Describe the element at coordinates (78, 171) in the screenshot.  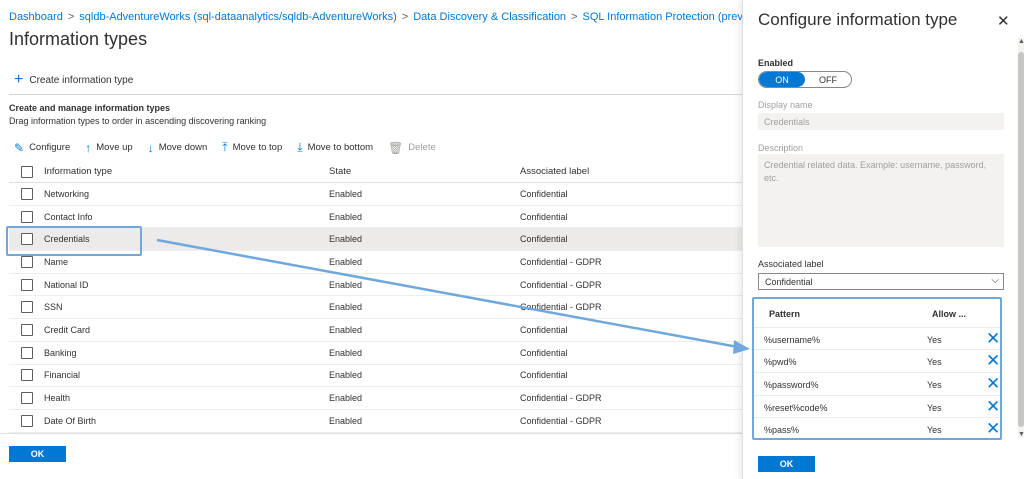
I see `header-information-type: Information type` at that location.